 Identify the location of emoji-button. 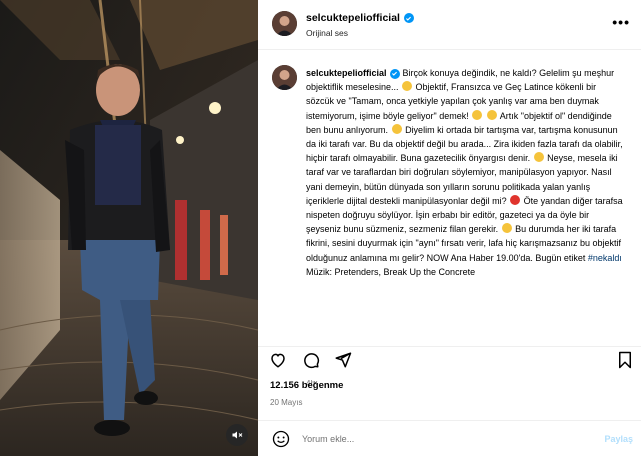
(281, 441).